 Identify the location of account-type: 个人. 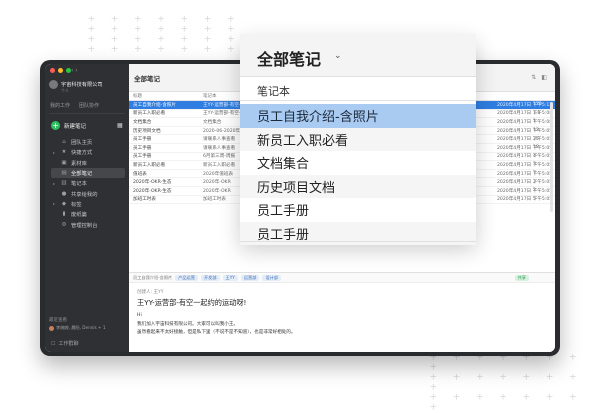
(65, 90).